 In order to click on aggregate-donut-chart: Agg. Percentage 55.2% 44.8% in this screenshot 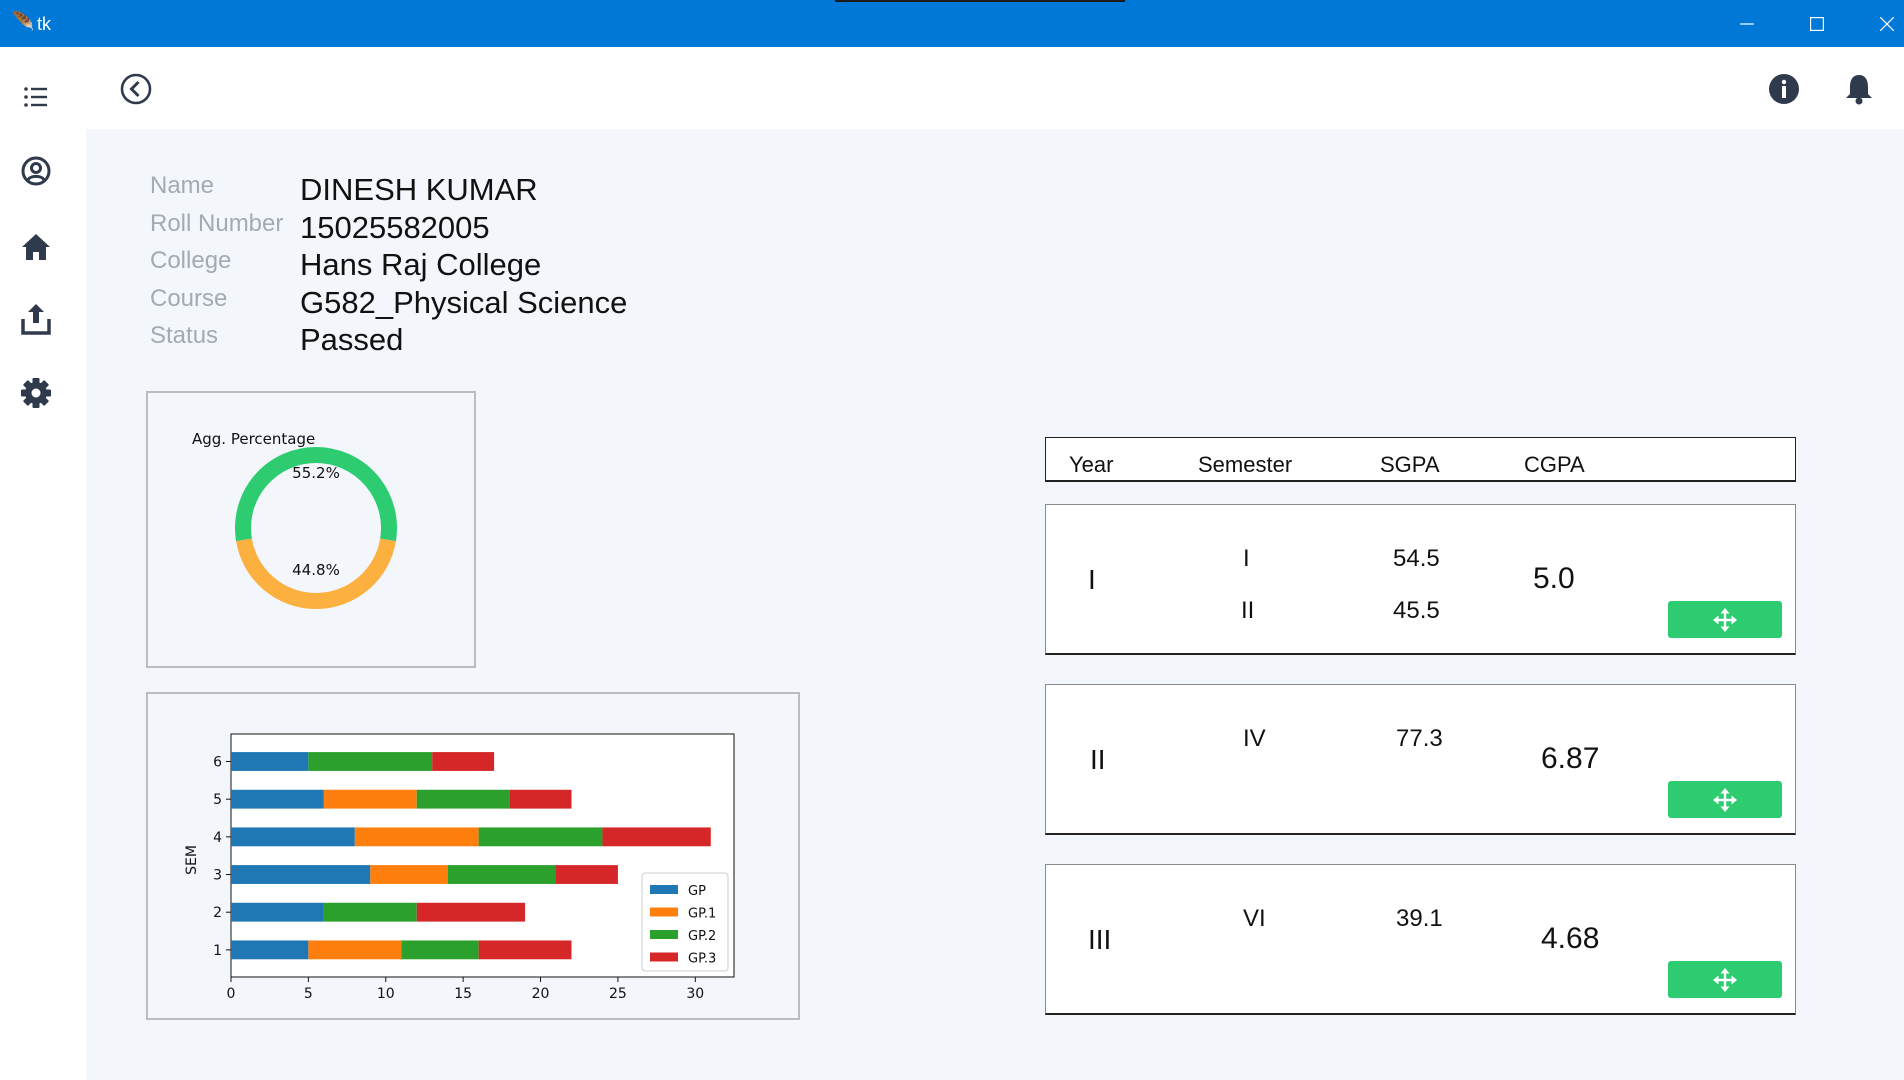, I will do `click(294, 519)`.